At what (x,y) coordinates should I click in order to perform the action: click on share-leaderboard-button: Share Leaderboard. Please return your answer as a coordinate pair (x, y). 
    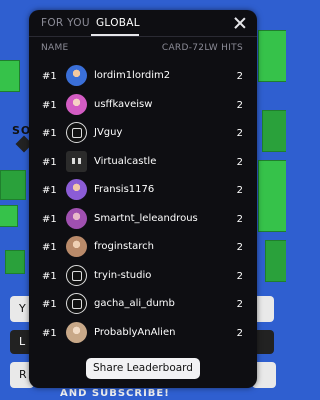
    Looking at the image, I should click on (143, 368).